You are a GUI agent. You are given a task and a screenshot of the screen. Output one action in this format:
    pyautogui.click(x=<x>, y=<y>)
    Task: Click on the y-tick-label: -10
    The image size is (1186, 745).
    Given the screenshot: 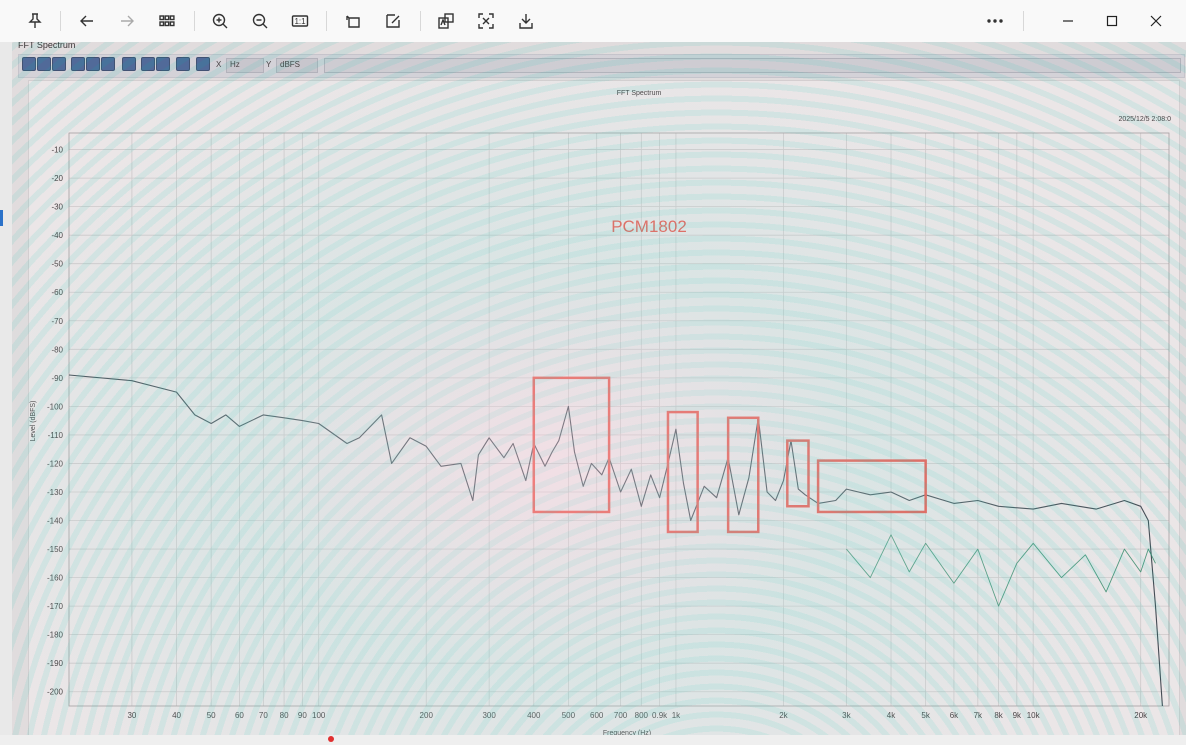 What is the action you would take?
    pyautogui.click(x=57, y=150)
    